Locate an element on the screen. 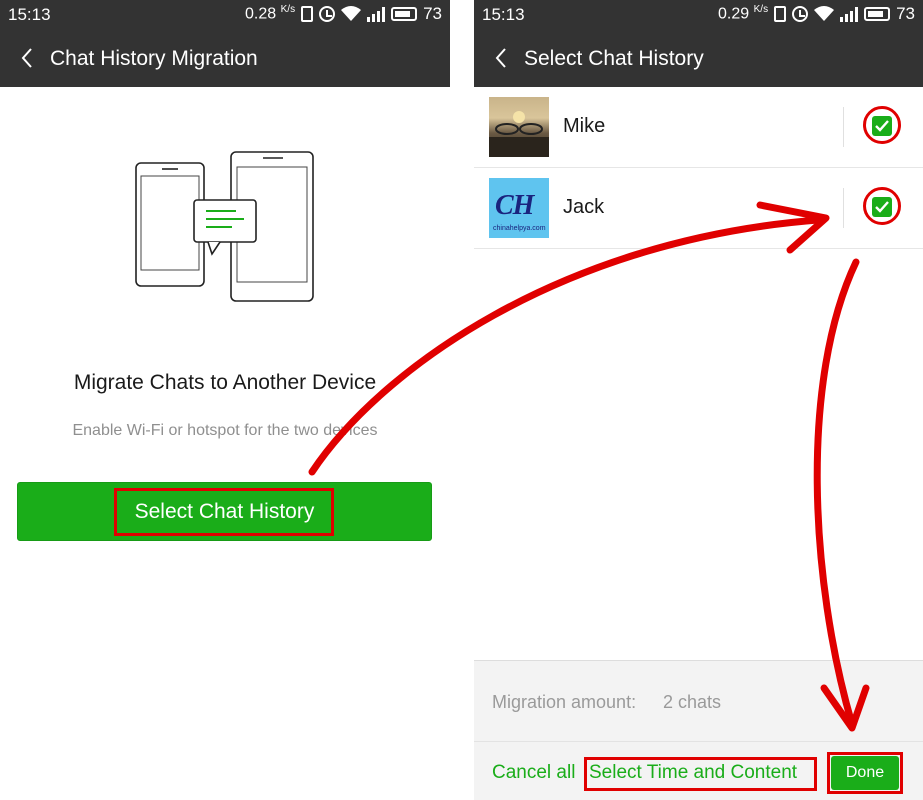  contact-name: Jack is located at coordinates (584, 207).